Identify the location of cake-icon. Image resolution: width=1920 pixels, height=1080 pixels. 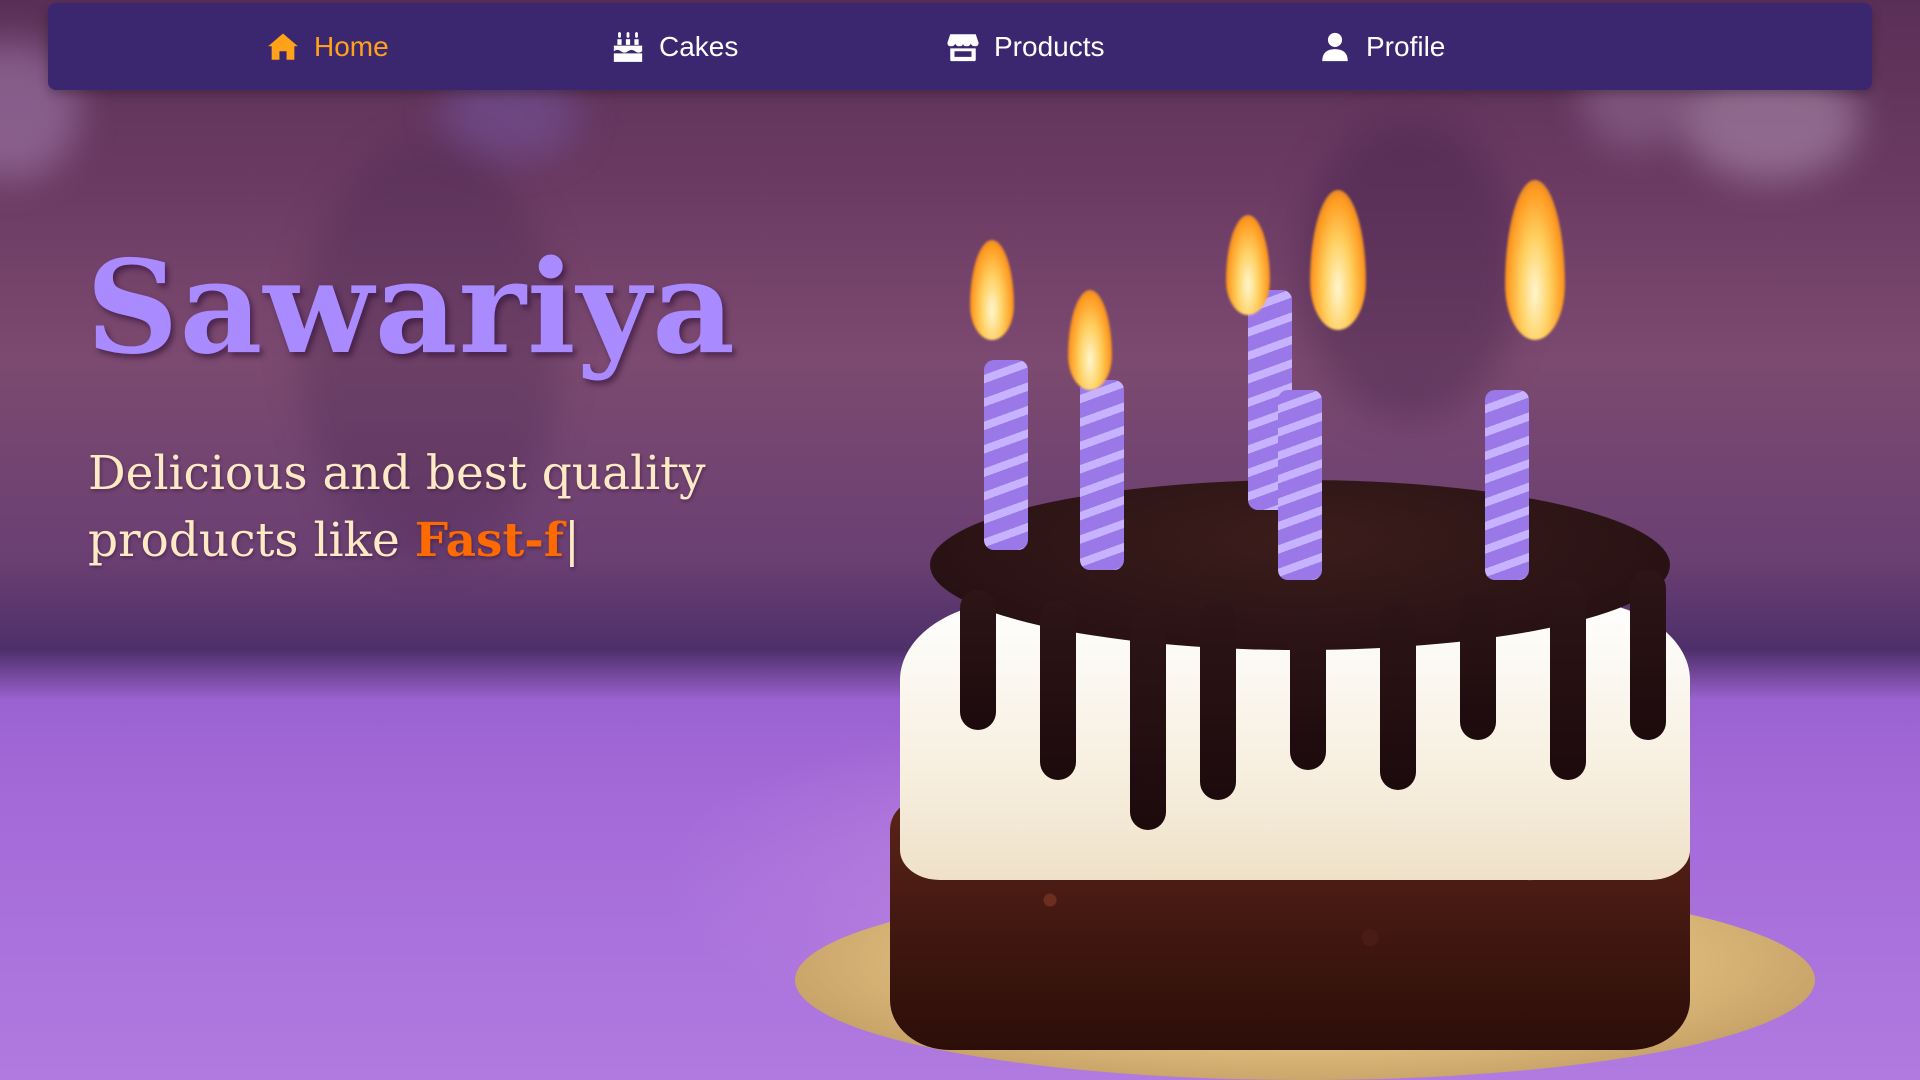
(628, 46).